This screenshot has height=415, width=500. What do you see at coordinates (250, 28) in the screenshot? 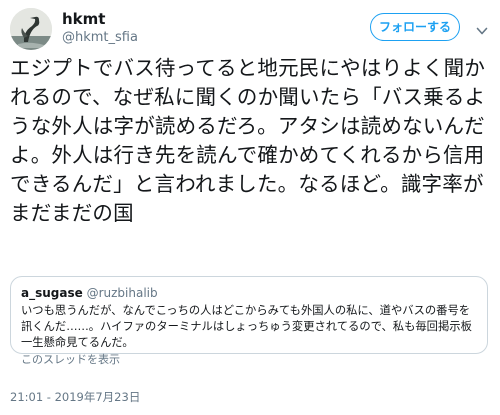
I see `tweet-header: hkmt @hkmt_sfia フォローする` at bounding box center [250, 28].